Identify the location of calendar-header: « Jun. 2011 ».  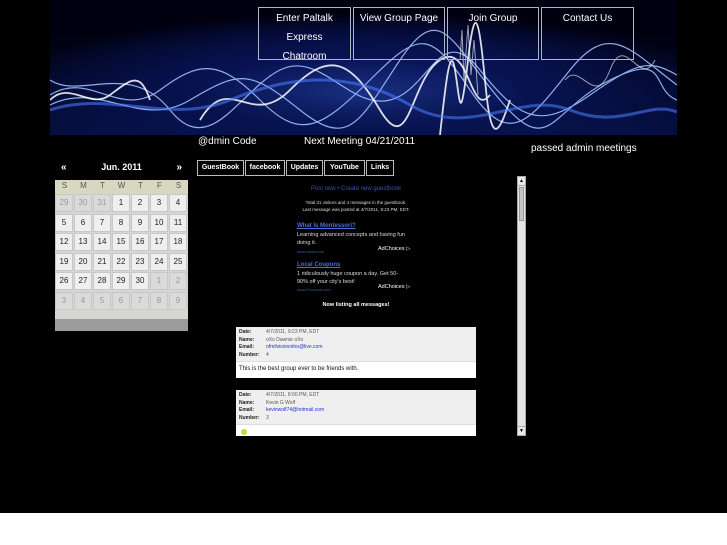
(121, 161).